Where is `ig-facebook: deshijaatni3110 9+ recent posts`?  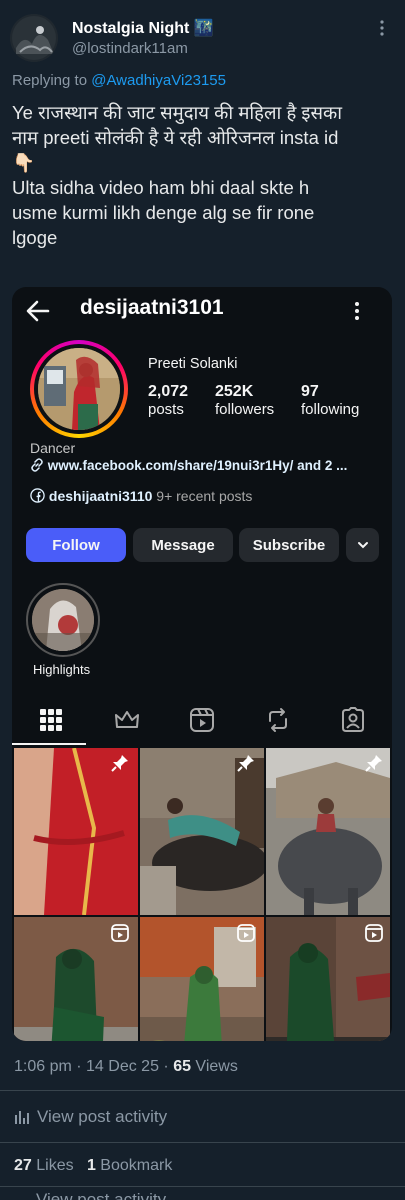
ig-facebook: deshijaatni3110 9+ recent posts is located at coordinates (141, 496).